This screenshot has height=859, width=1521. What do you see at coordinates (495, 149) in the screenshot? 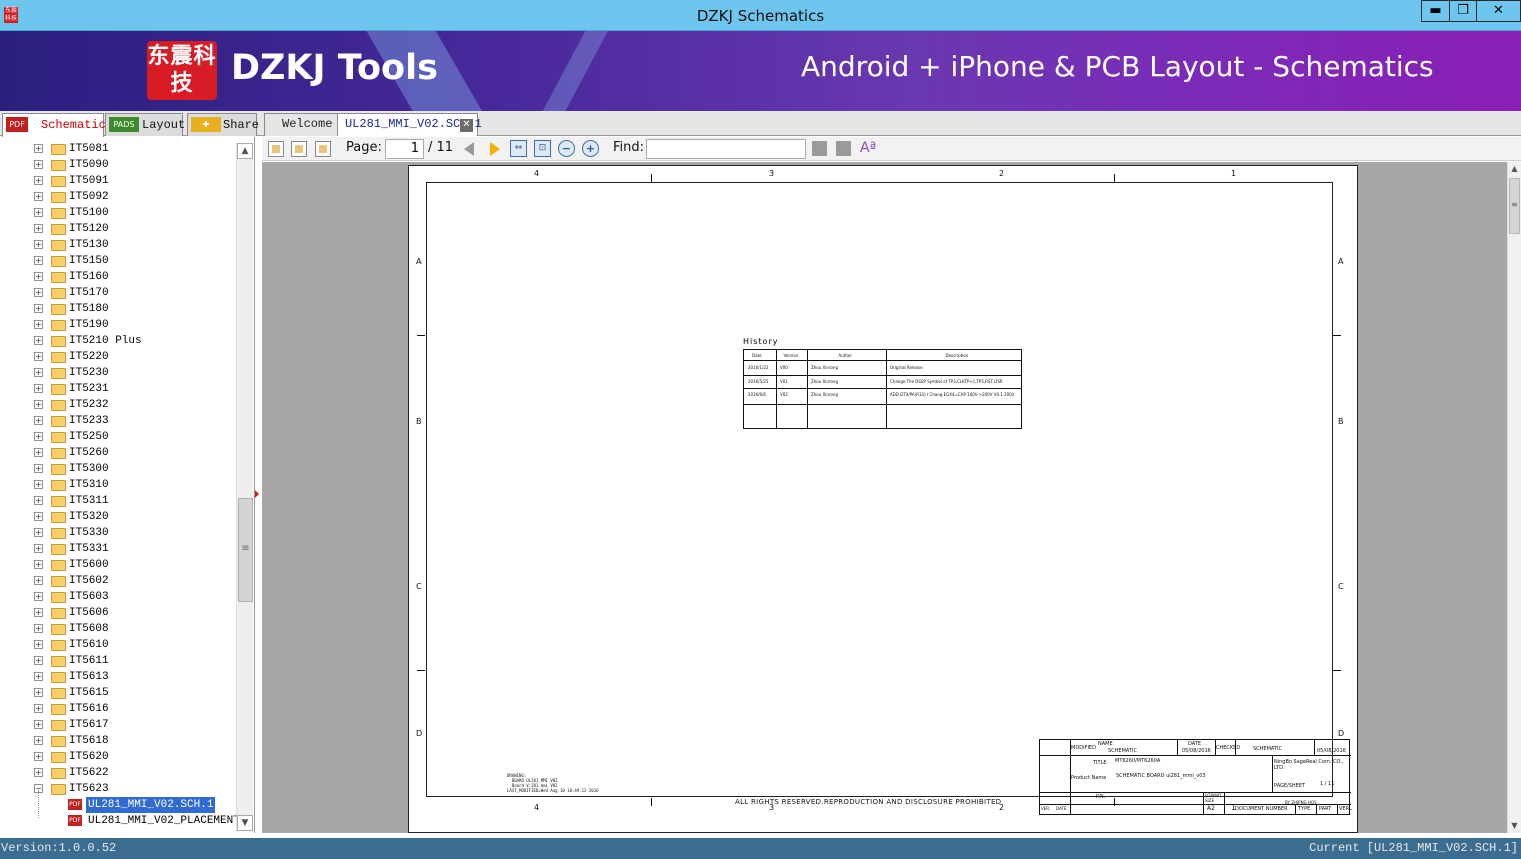
I see `next-page-icon` at bounding box center [495, 149].